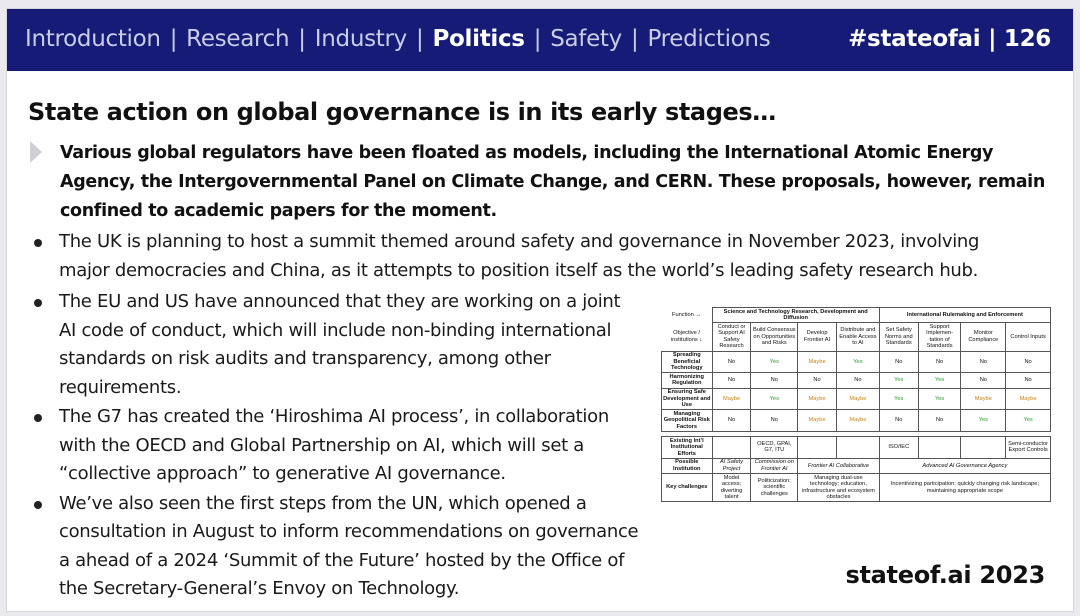  Describe the element at coordinates (687, 447) in the screenshot. I see `row-header: Existing Int’l Institutional Efforts` at that location.